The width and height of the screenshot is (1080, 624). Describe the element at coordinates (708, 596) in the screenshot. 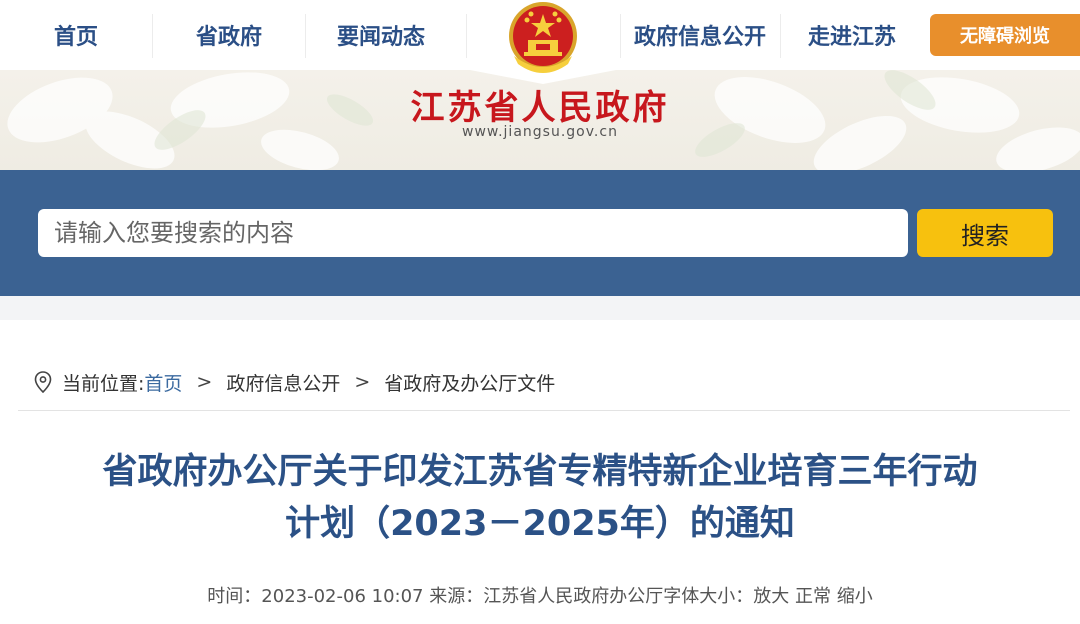

I see `font-size-label: 字体大小：` at that location.